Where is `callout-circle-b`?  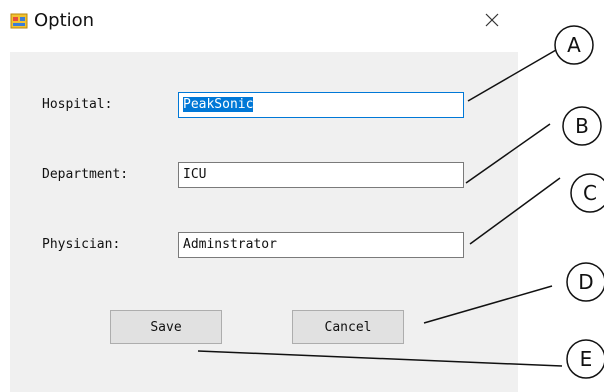 callout-circle-b is located at coordinates (582, 126).